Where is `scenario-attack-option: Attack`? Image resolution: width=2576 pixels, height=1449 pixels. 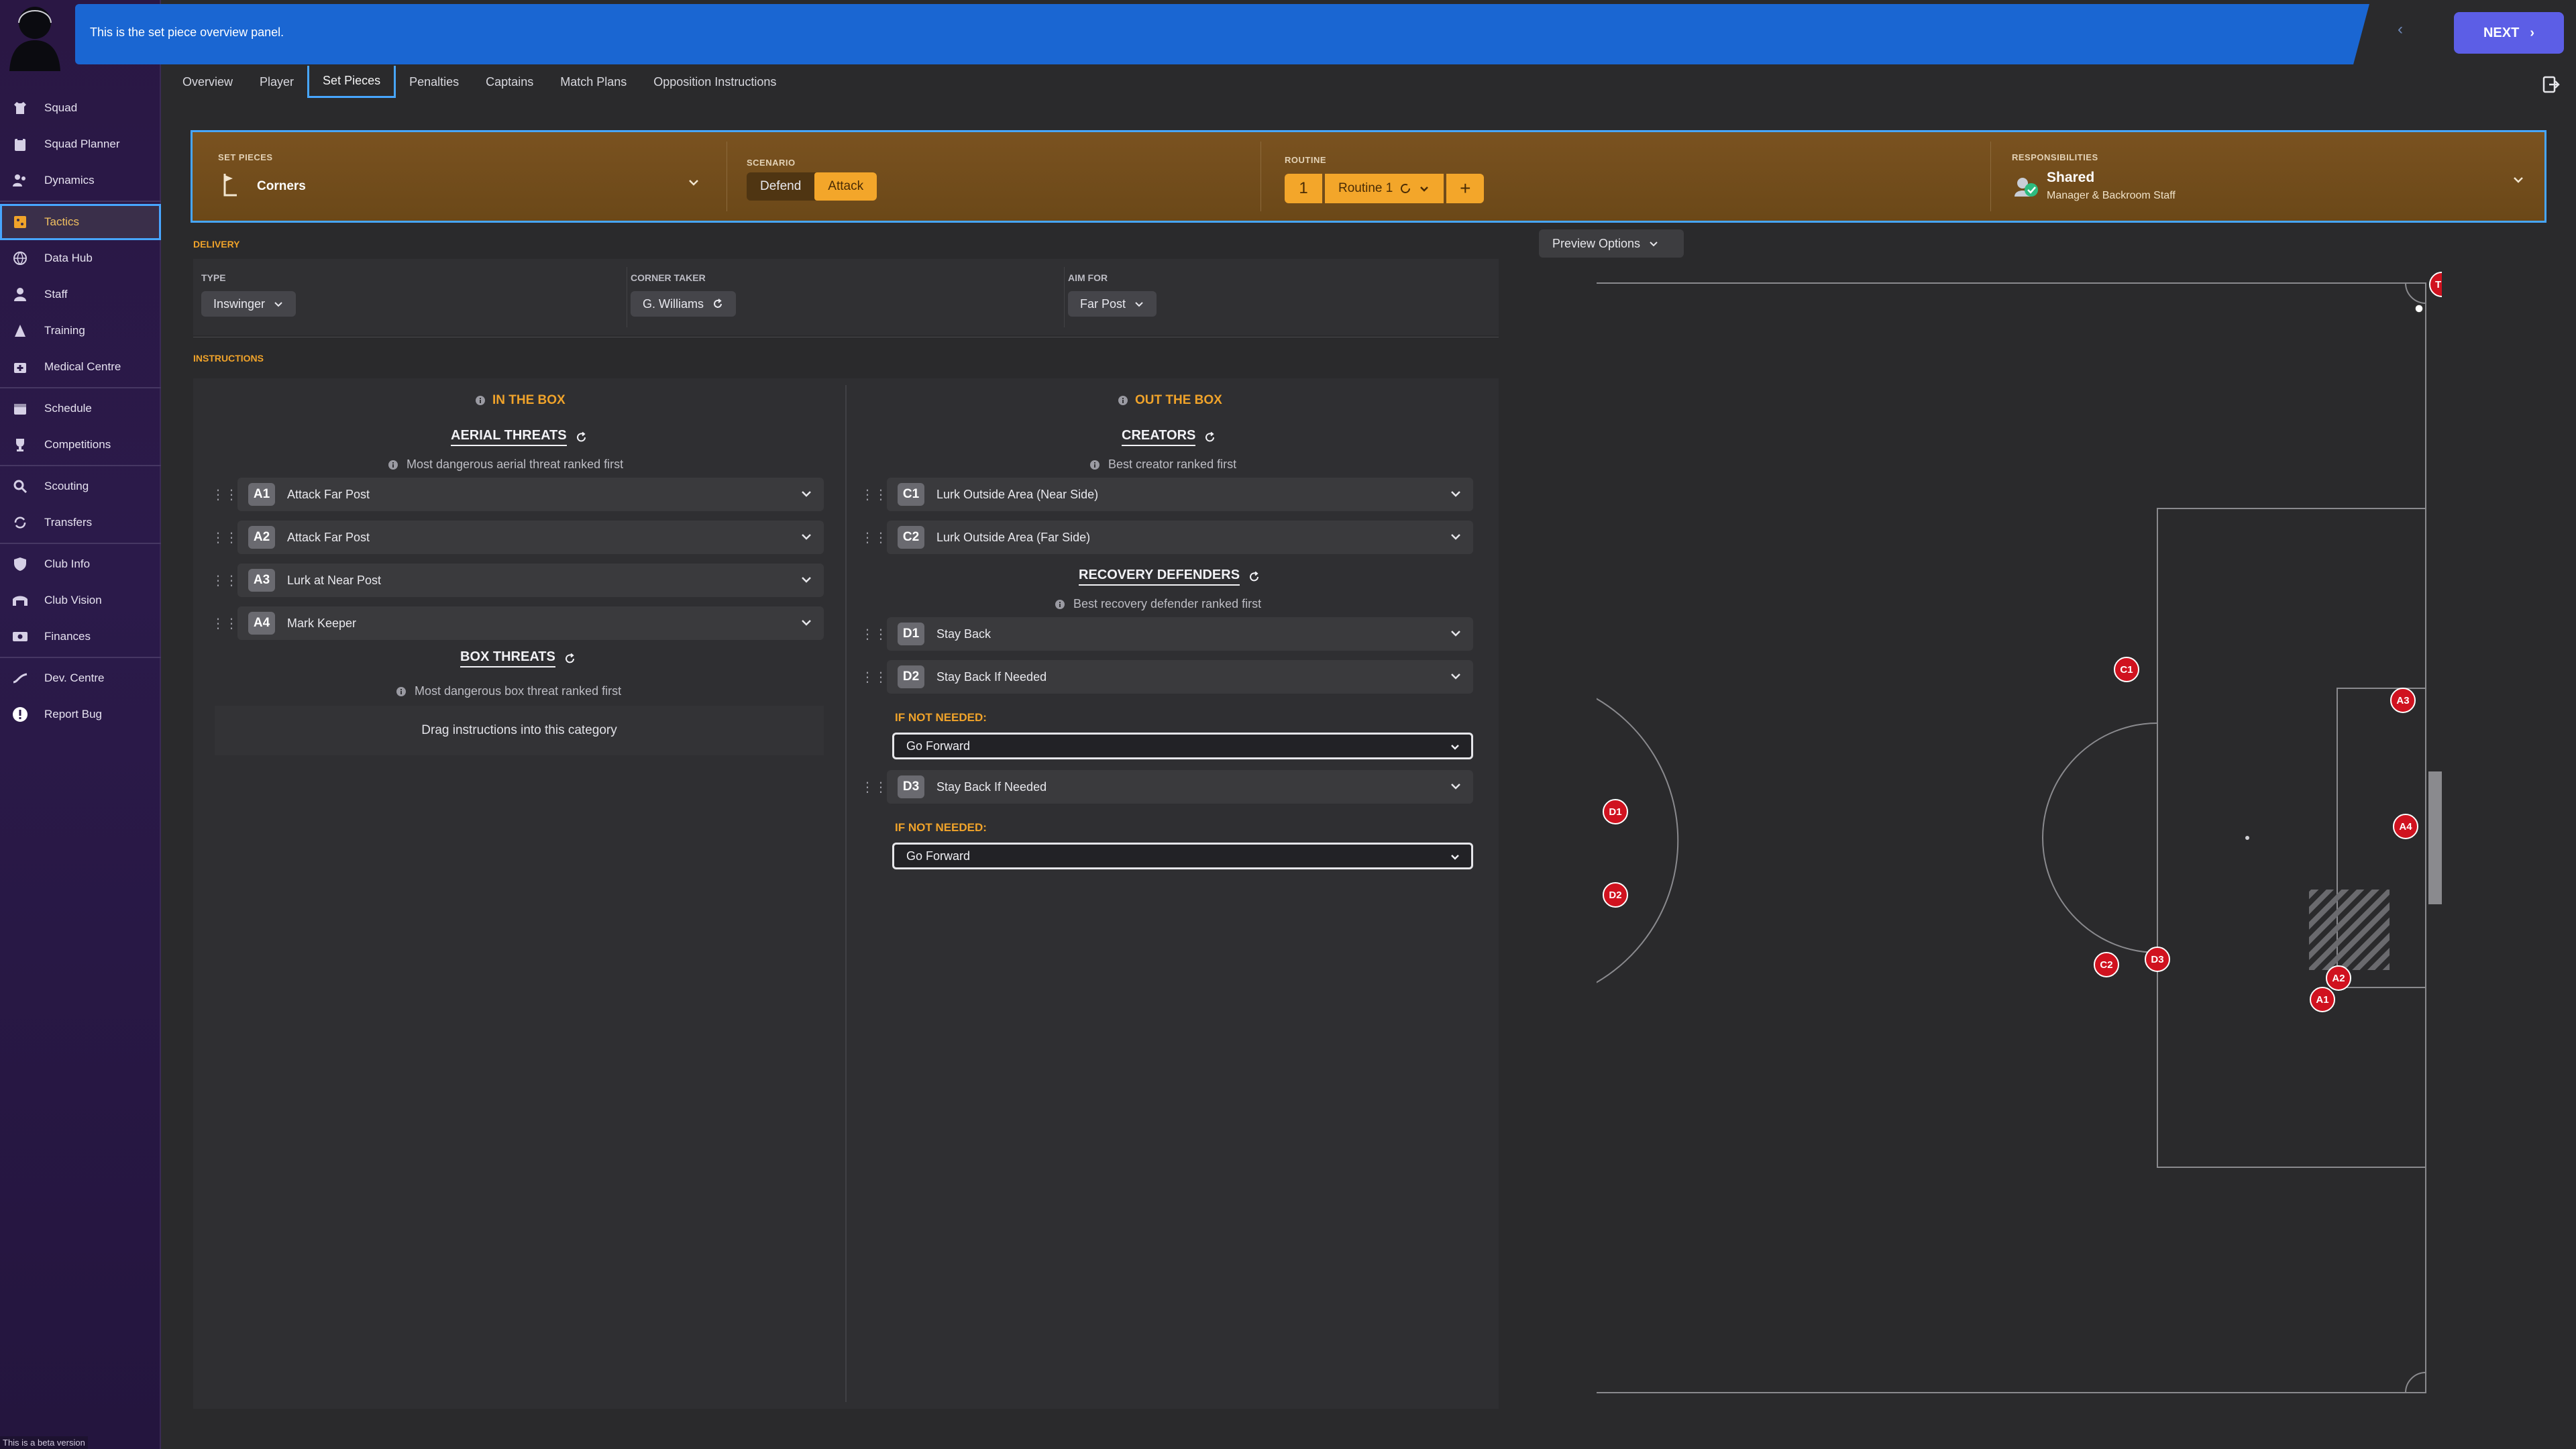 scenario-attack-option: Attack is located at coordinates (845, 186).